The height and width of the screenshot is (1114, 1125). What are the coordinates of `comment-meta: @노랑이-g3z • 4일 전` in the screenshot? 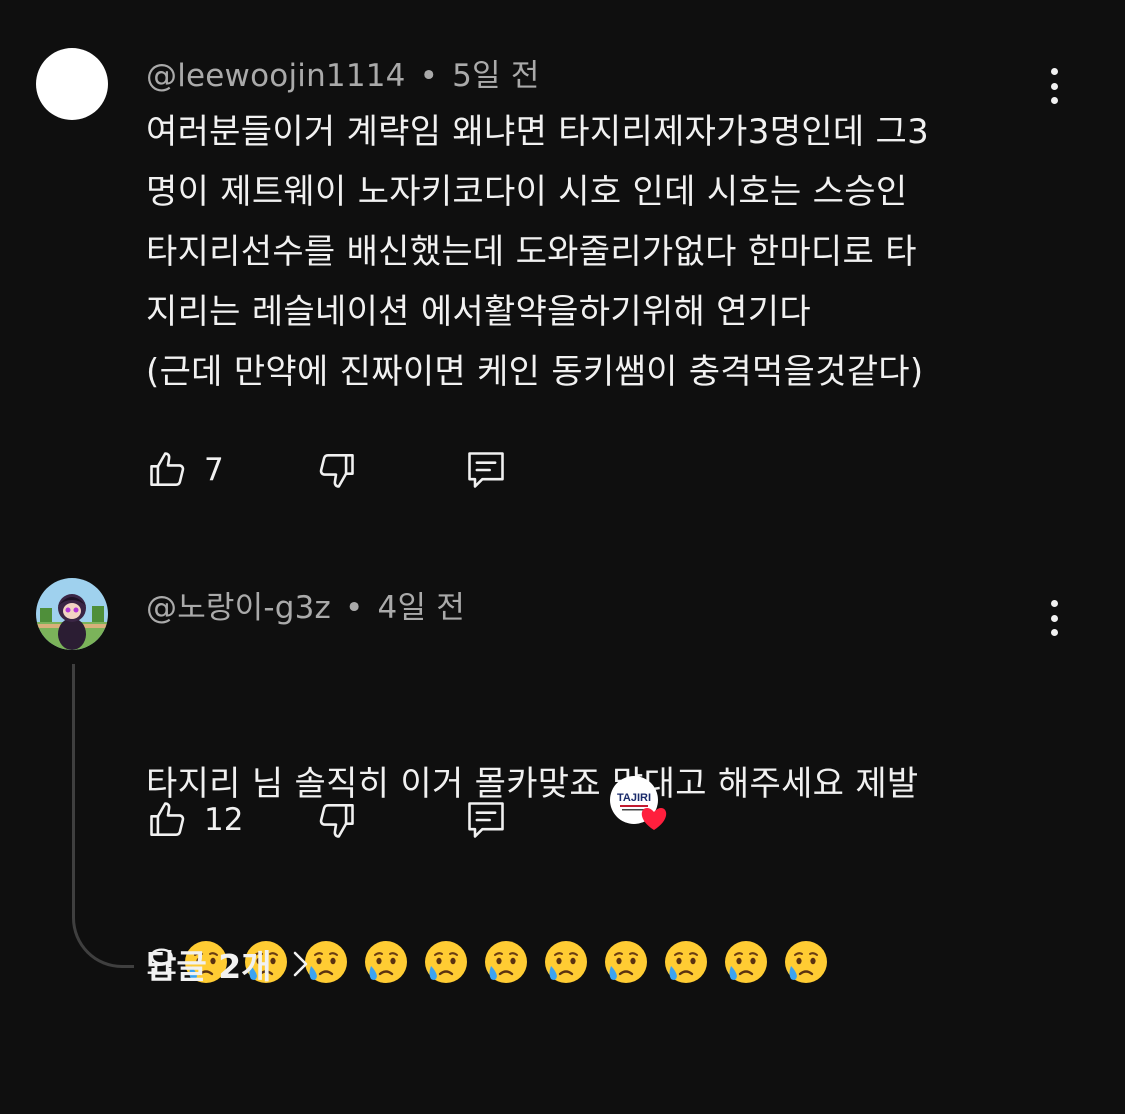 It's located at (305, 604).